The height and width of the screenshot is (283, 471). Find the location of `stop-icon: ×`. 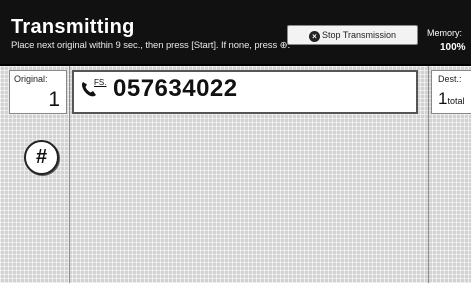

stop-icon: × is located at coordinates (314, 36).